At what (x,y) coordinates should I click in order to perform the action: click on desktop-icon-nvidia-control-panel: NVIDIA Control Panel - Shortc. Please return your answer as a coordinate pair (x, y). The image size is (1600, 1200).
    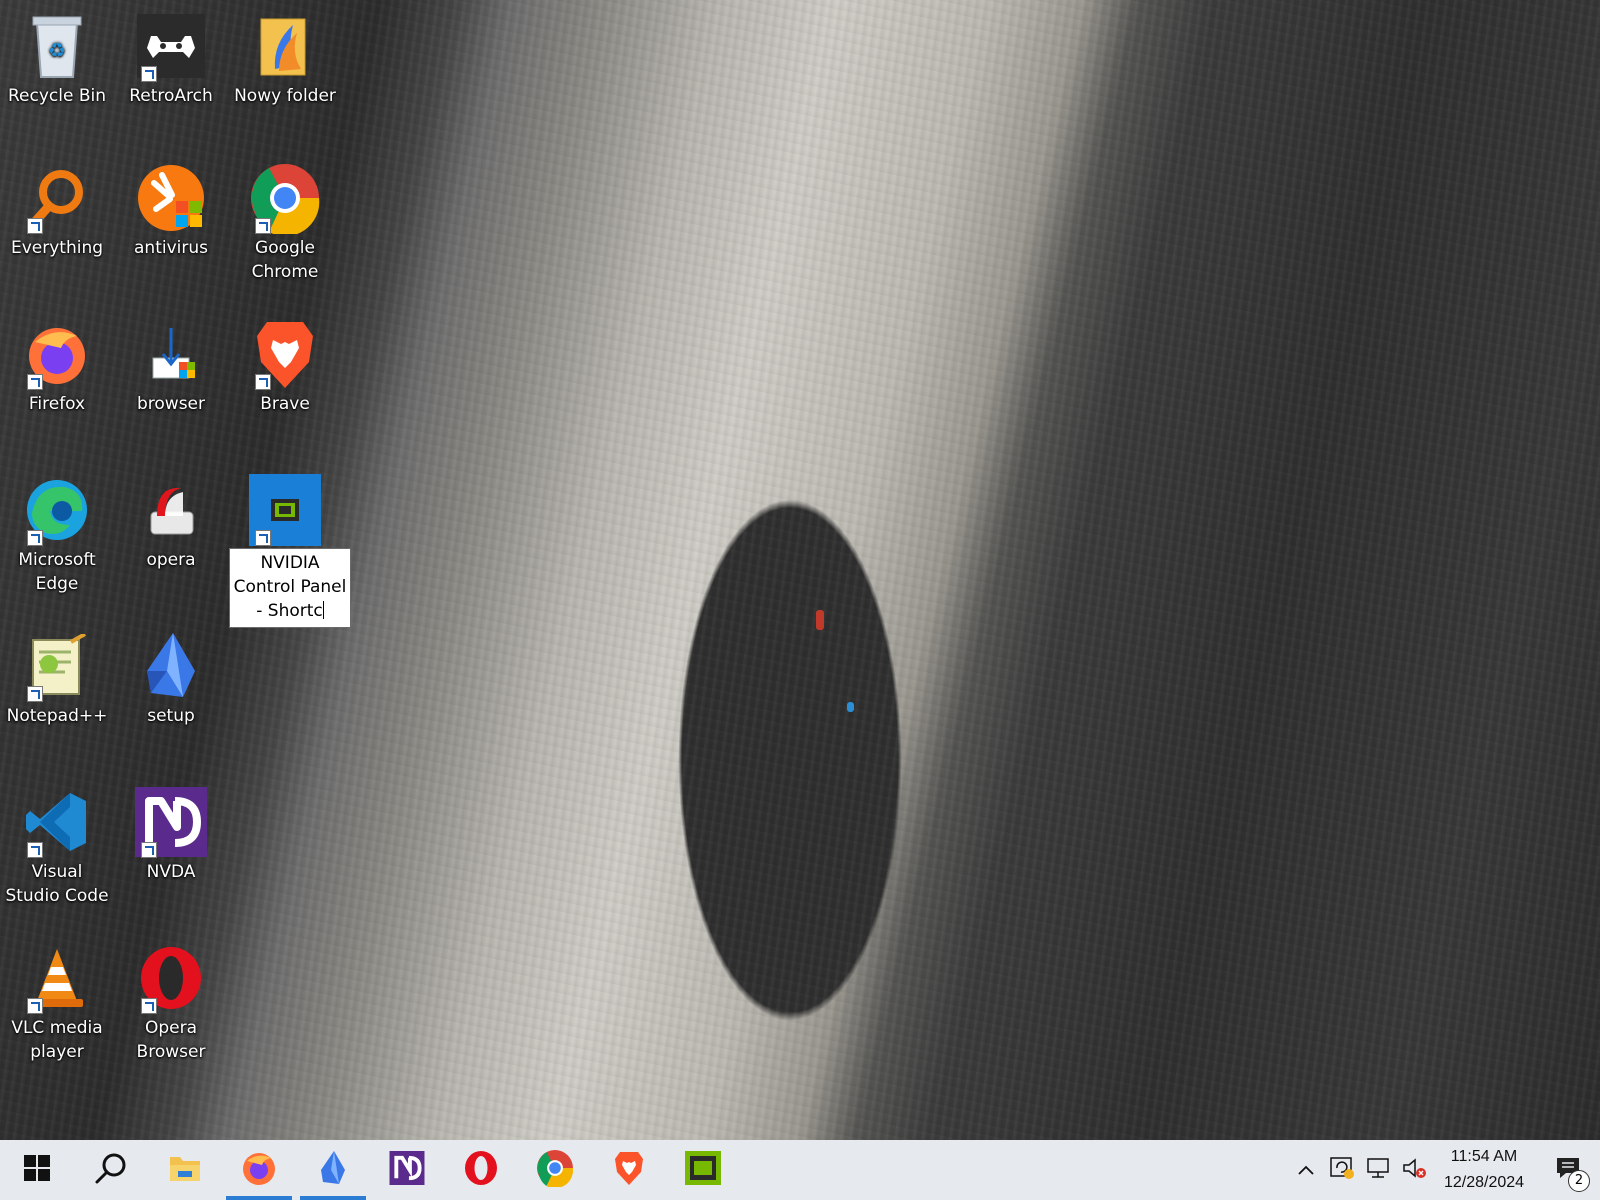
    Looking at the image, I should click on (290, 551).